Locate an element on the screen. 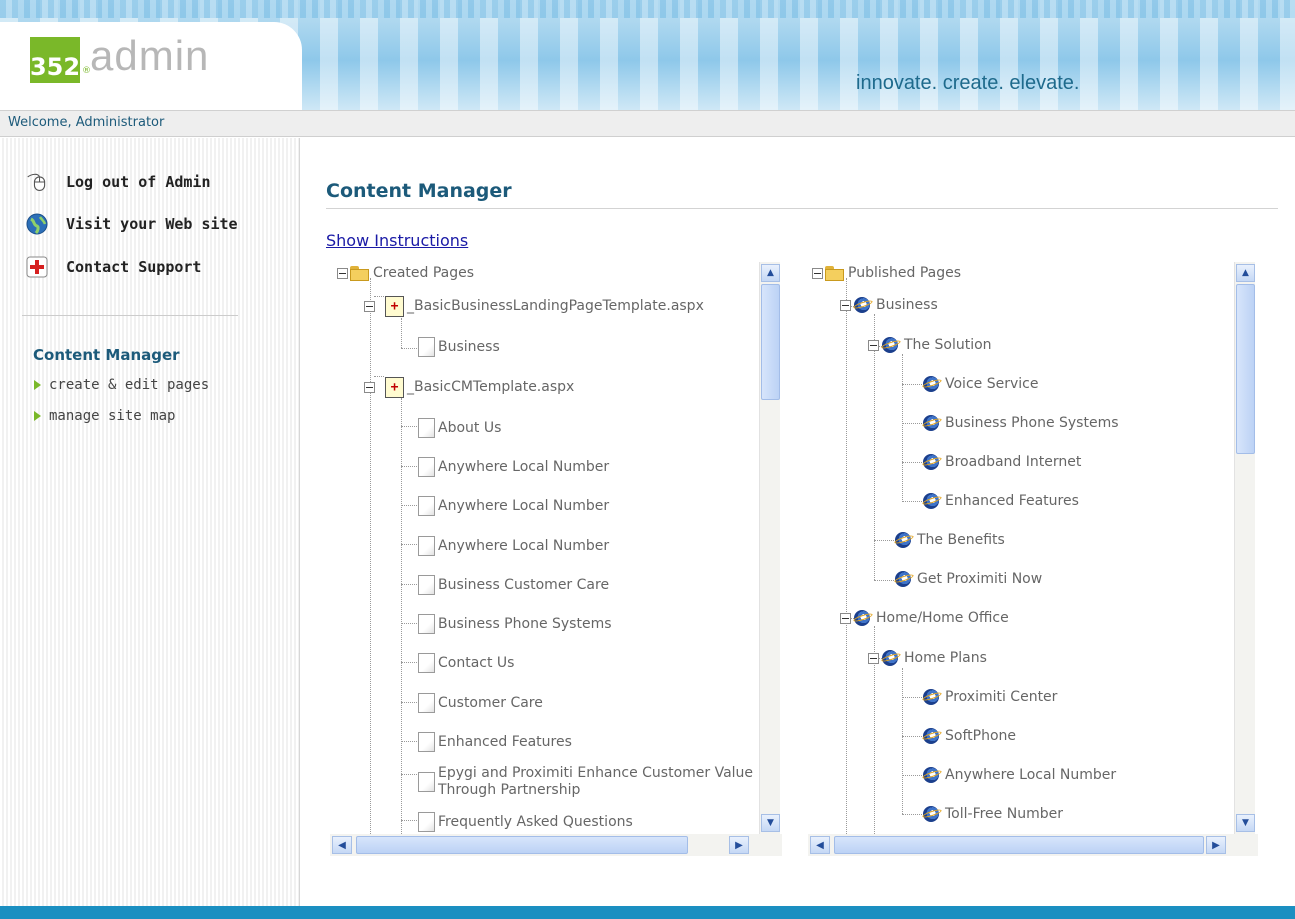  welcome-bar: Welcome, Administrator is located at coordinates (647, 123).